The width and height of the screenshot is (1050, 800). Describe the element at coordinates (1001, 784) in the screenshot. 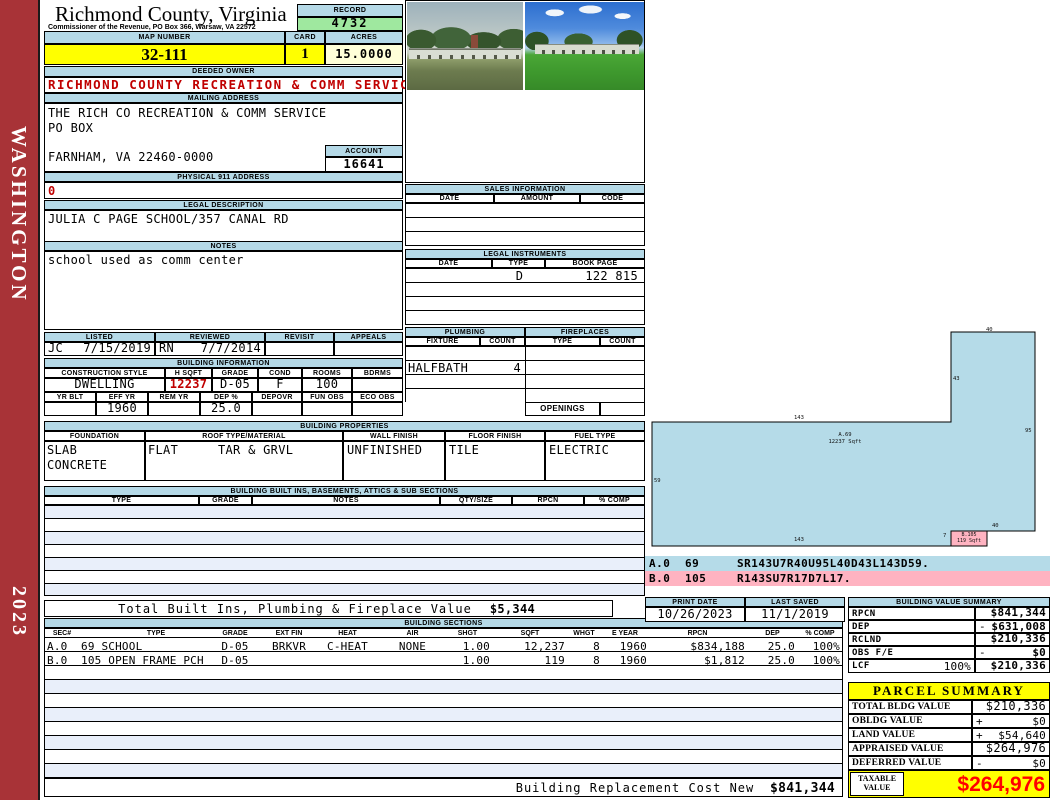

I see `taxable-value-amount: $264,976` at that location.